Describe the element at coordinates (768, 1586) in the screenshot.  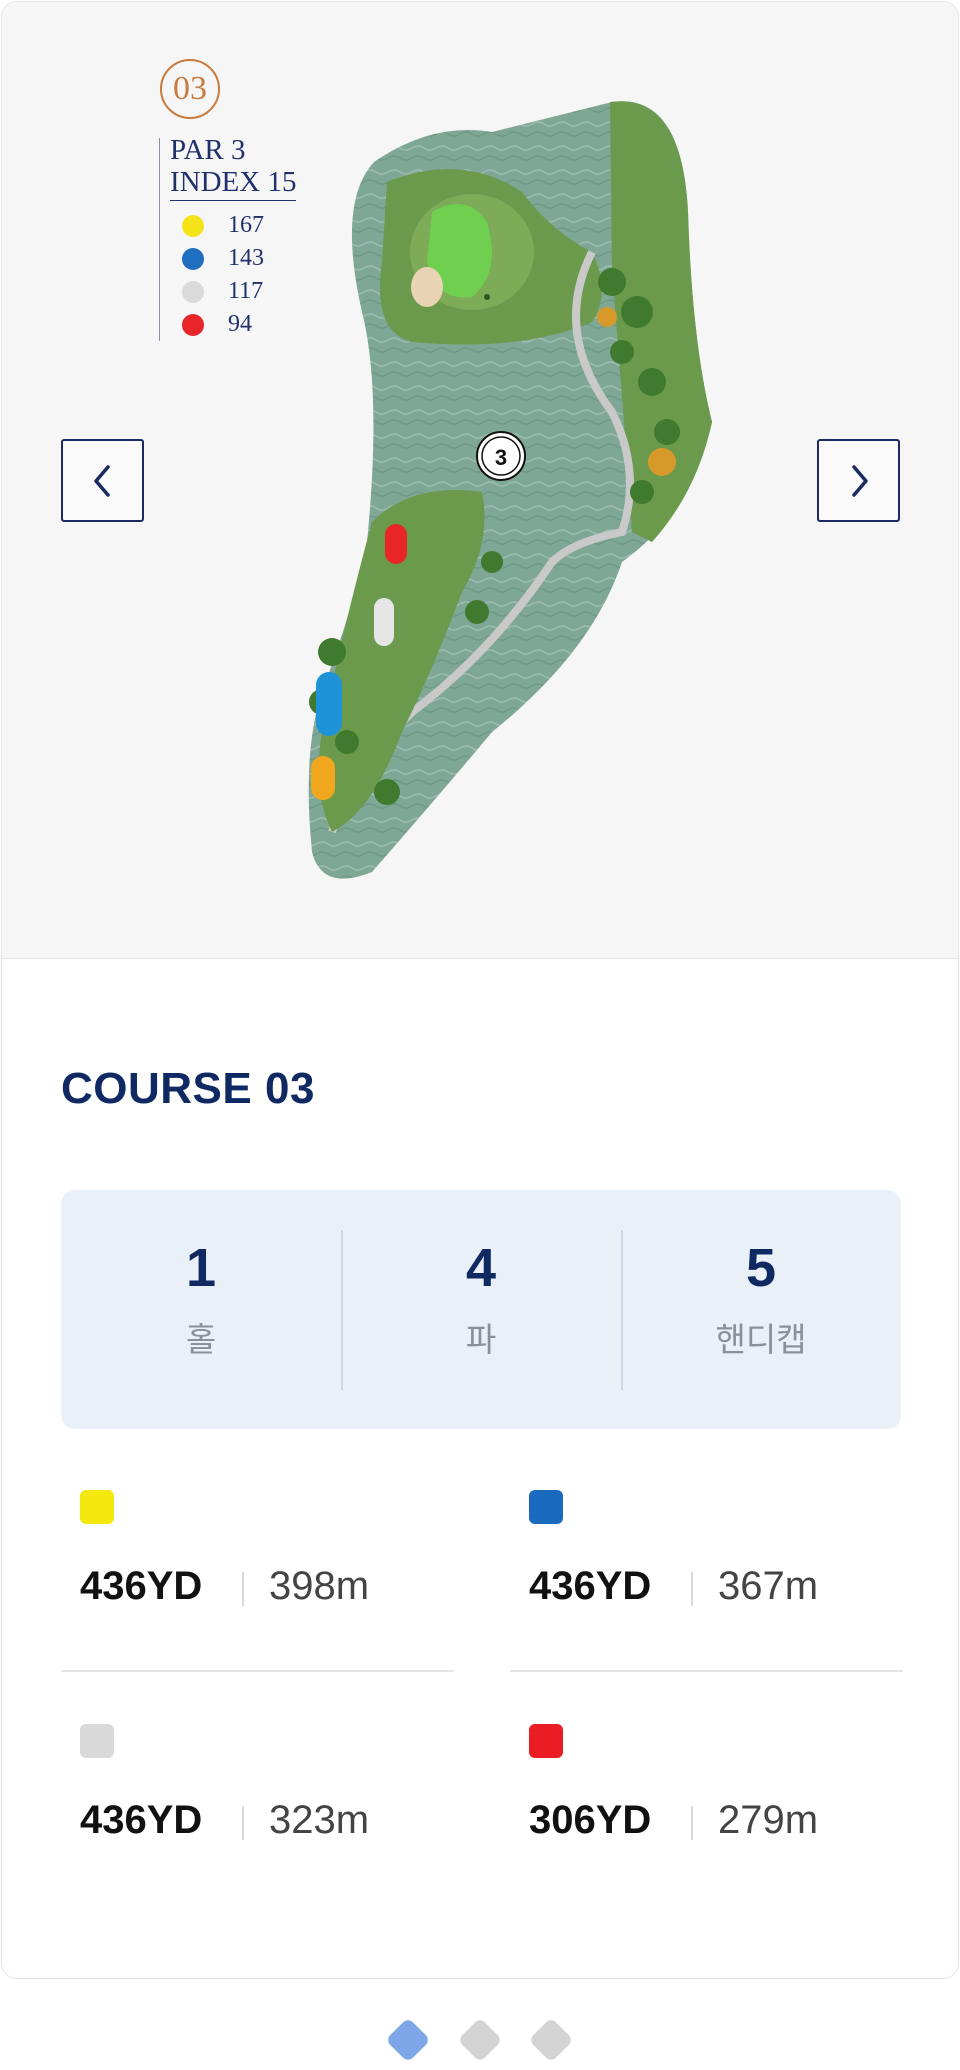
I see `tee-meters: 367m` at that location.